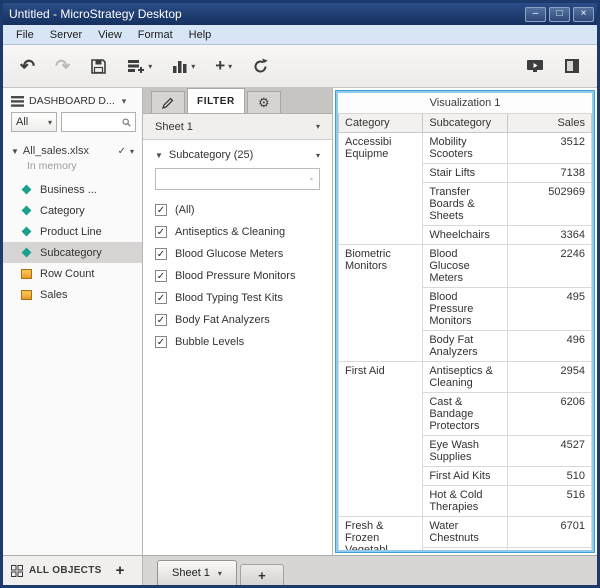 Image resolution: width=600 pixels, height=588 pixels. I want to click on subcategory-cell: Stair Lifts, so click(465, 173).